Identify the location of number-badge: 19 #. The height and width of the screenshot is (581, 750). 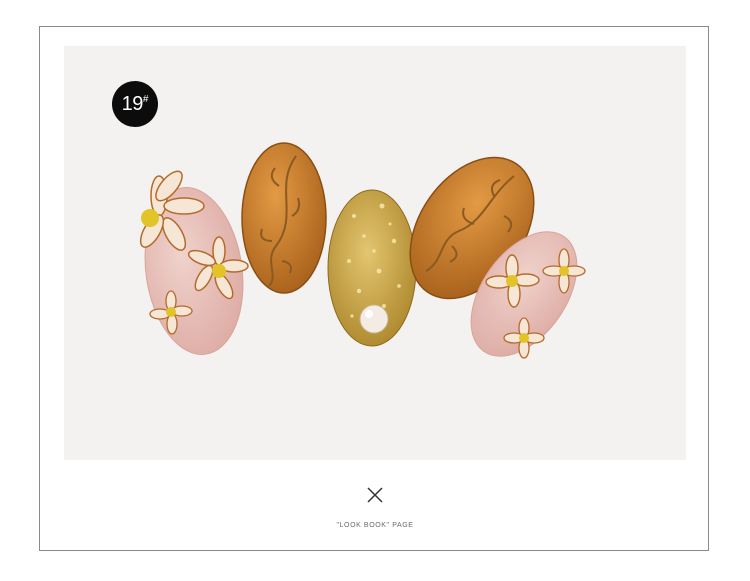
(135, 104).